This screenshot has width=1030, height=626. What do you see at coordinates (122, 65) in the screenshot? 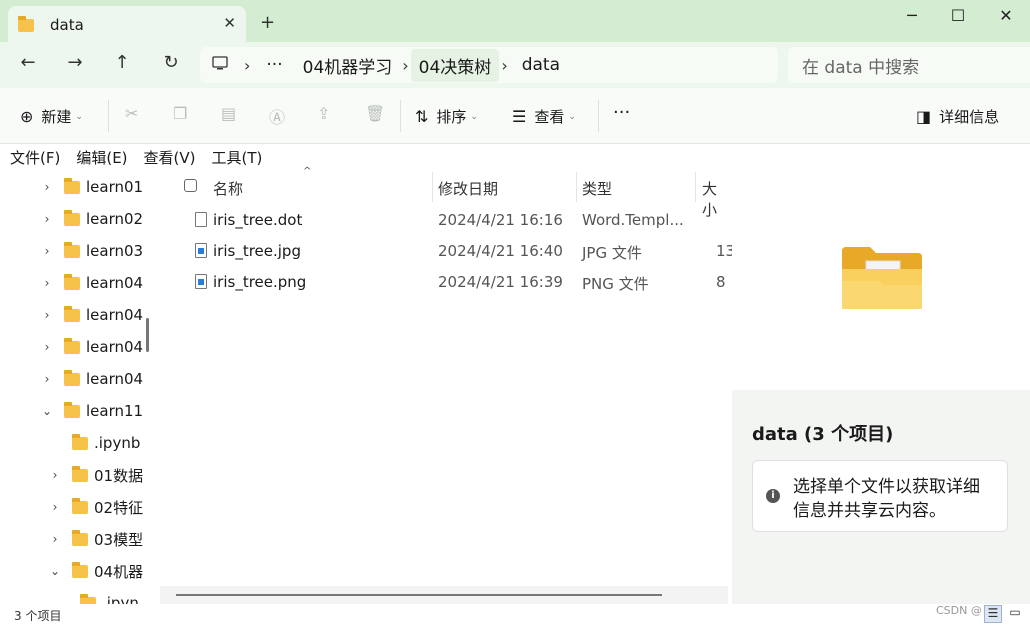
I see `up-button: ↑` at bounding box center [122, 65].